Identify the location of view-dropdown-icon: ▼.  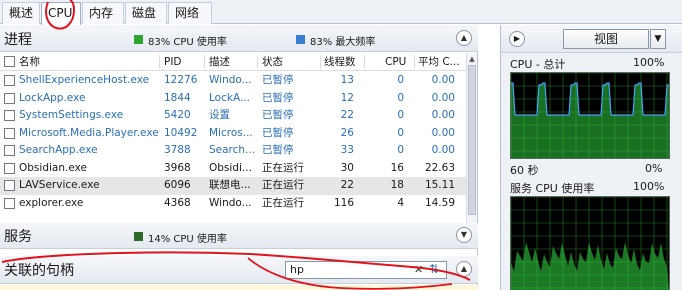
(658, 39).